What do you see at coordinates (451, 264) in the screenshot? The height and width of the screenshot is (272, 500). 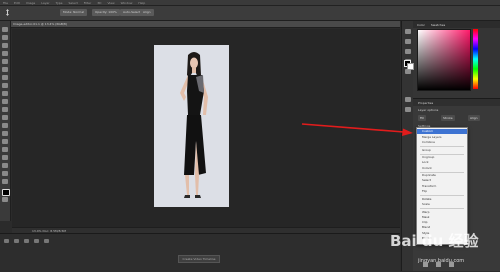 I see `trash-icon` at bounding box center [451, 264].